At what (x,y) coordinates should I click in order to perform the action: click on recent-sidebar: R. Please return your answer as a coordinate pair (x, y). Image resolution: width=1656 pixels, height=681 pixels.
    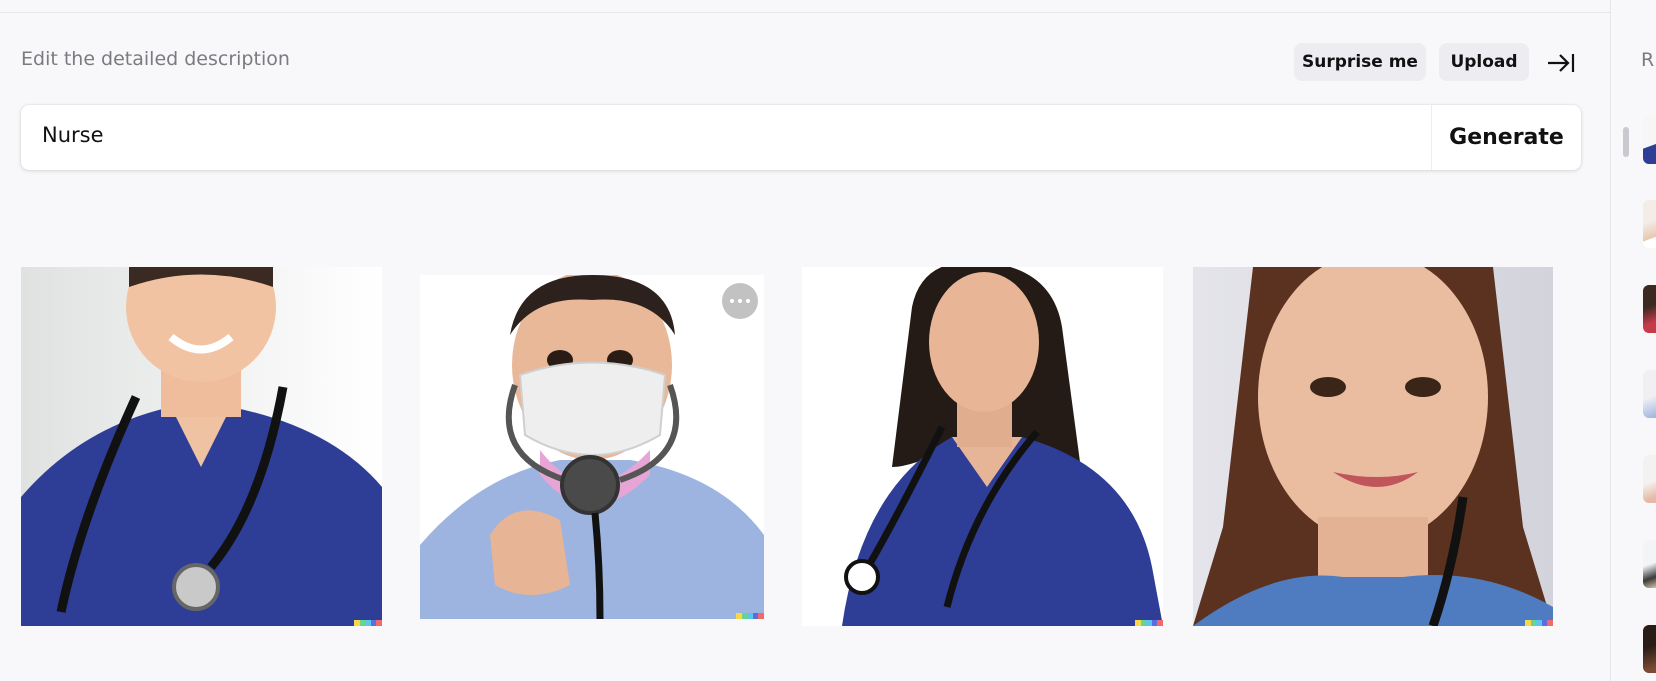
    Looking at the image, I should click on (1633, 340).